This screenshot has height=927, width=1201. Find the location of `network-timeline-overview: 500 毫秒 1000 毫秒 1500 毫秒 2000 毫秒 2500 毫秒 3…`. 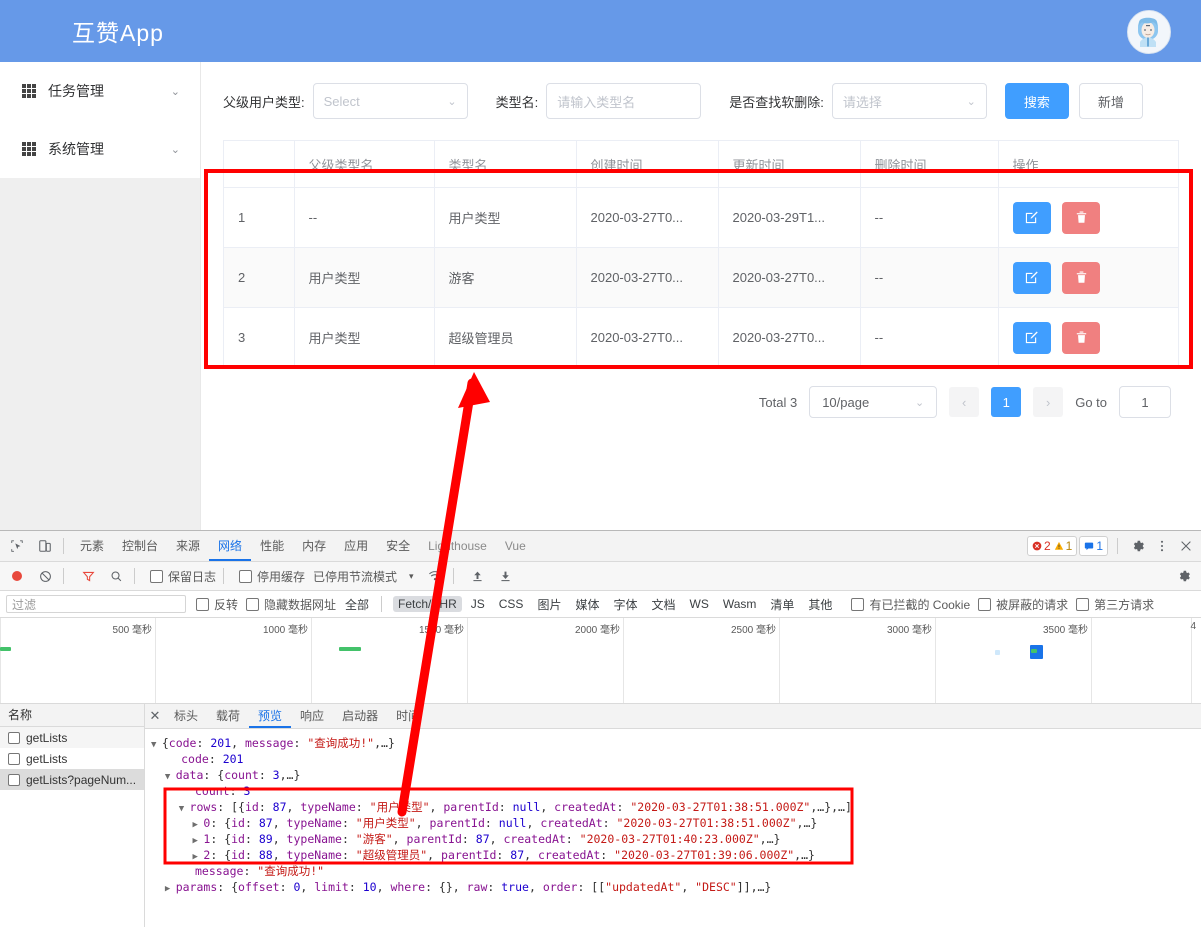

network-timeline-overview: 500 毫秒 1000 毫秒 1500 毫秒 2000 毫秒 2500 毫秒 3… is located at coordinates (600, 661).